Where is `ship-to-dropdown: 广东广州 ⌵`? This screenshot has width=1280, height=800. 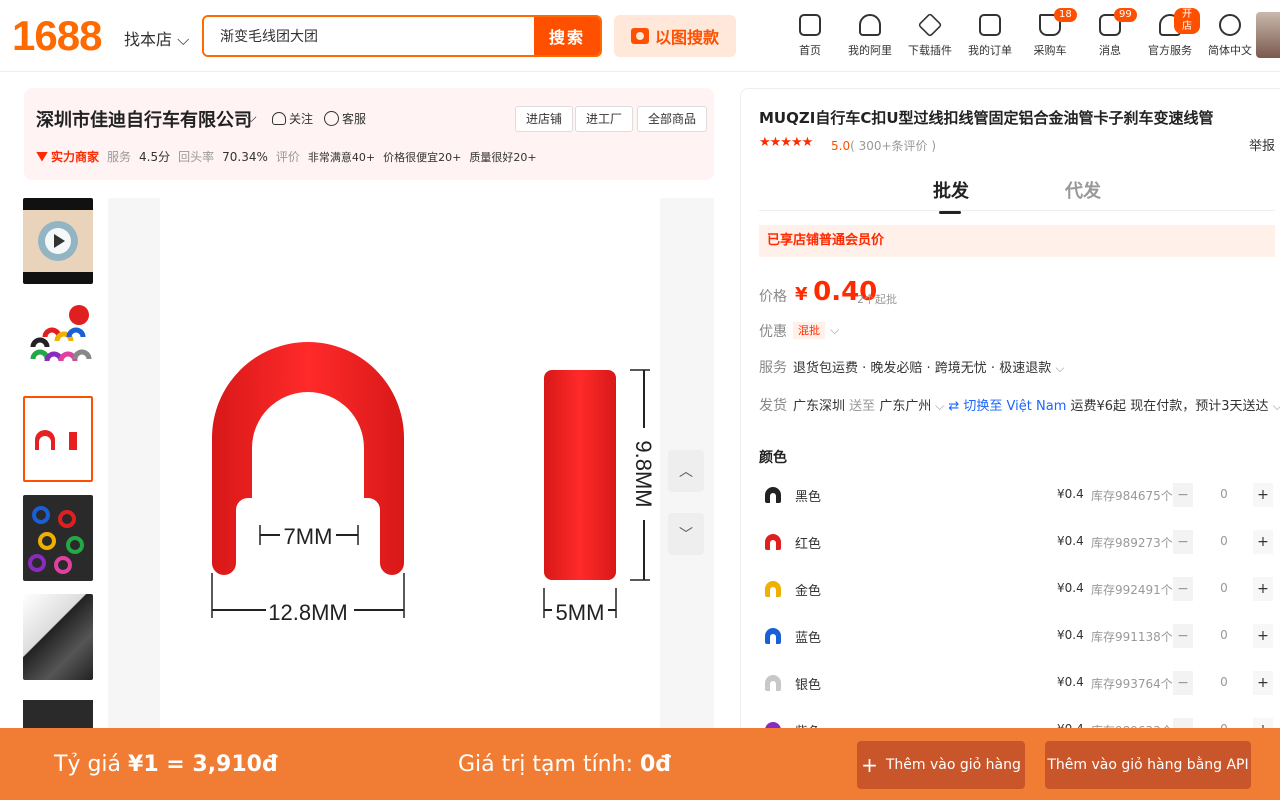 ship-to-dropdown: 广东广州 ⌵ is located at coordinates (911, 406).